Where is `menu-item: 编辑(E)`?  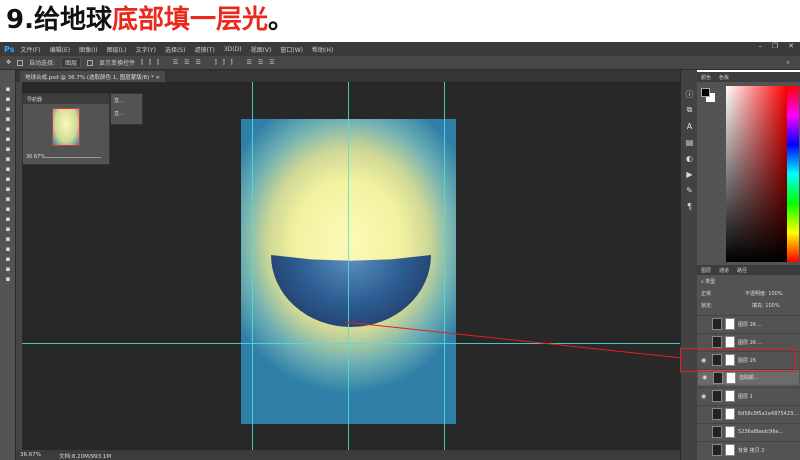
menu-item: 编辑(E) is located at coordinates (60, 49).